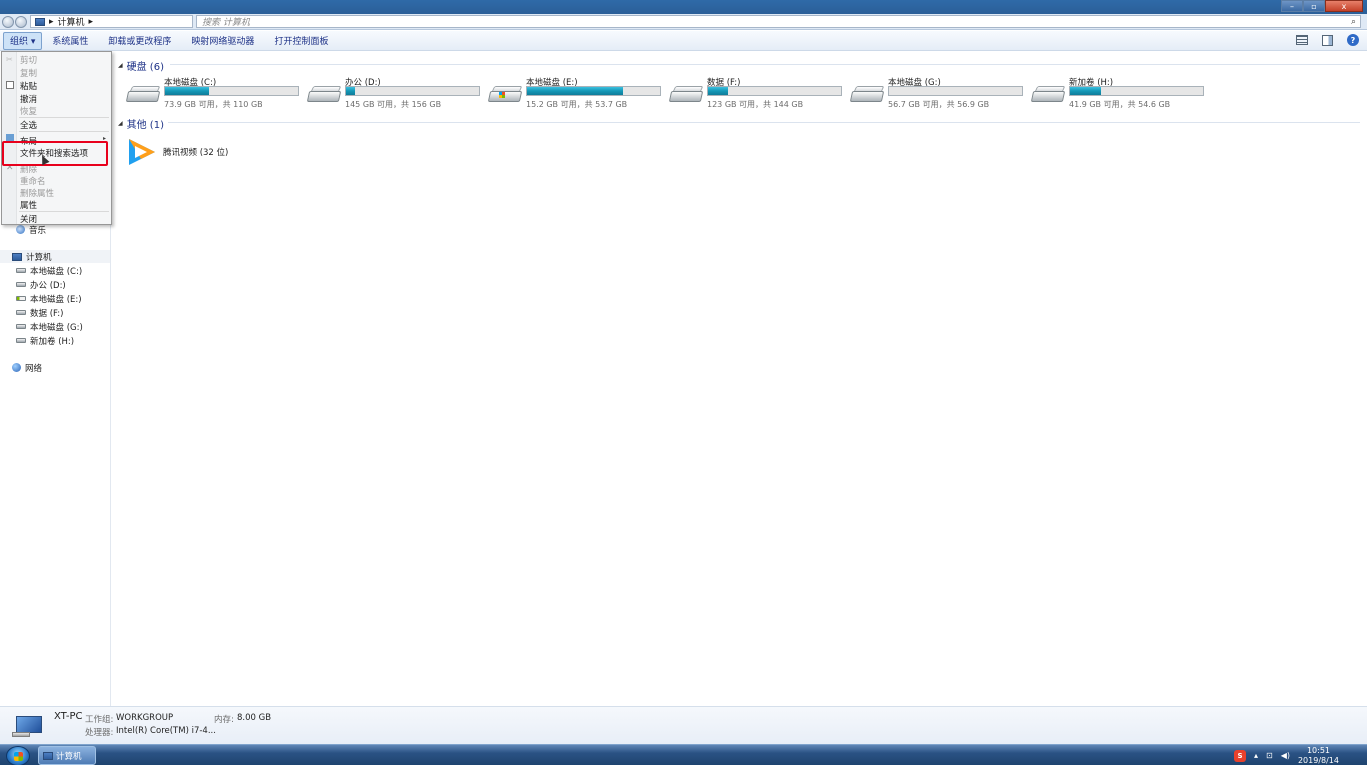  What do you see at coordinates (28, 73) in the screenshot?
I see `menu-item-copy: 复制` at bounding box center [28, 73].